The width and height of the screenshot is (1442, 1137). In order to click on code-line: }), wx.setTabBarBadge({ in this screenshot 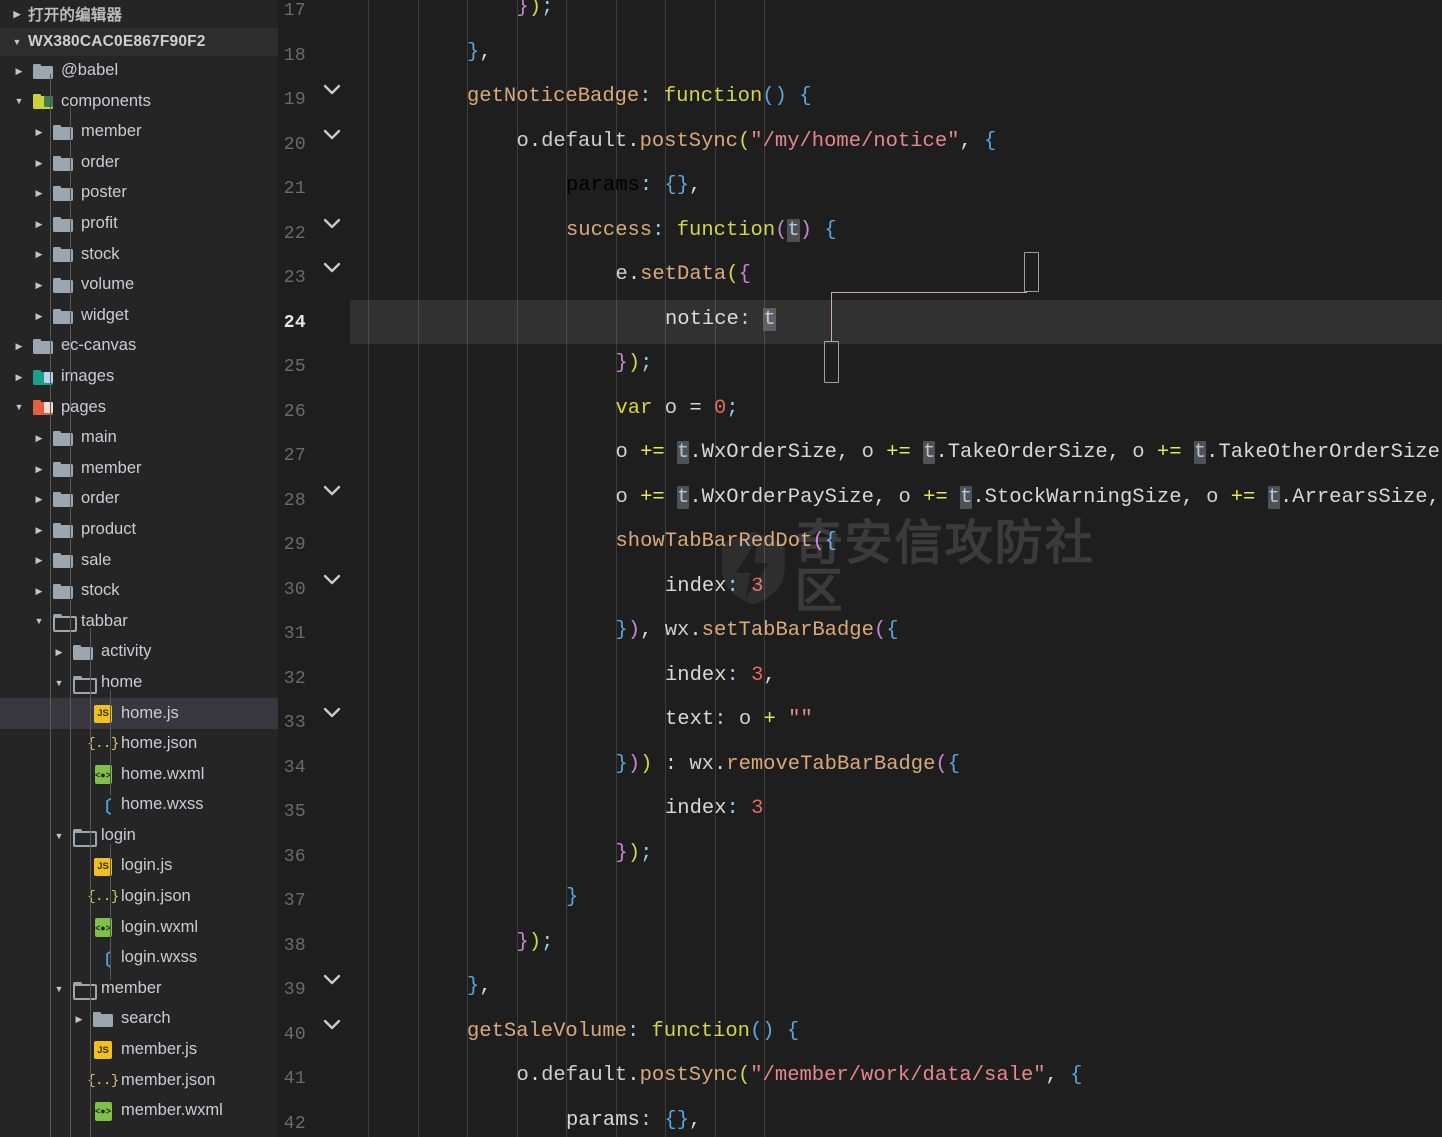, I will do `click(896, 631)`.